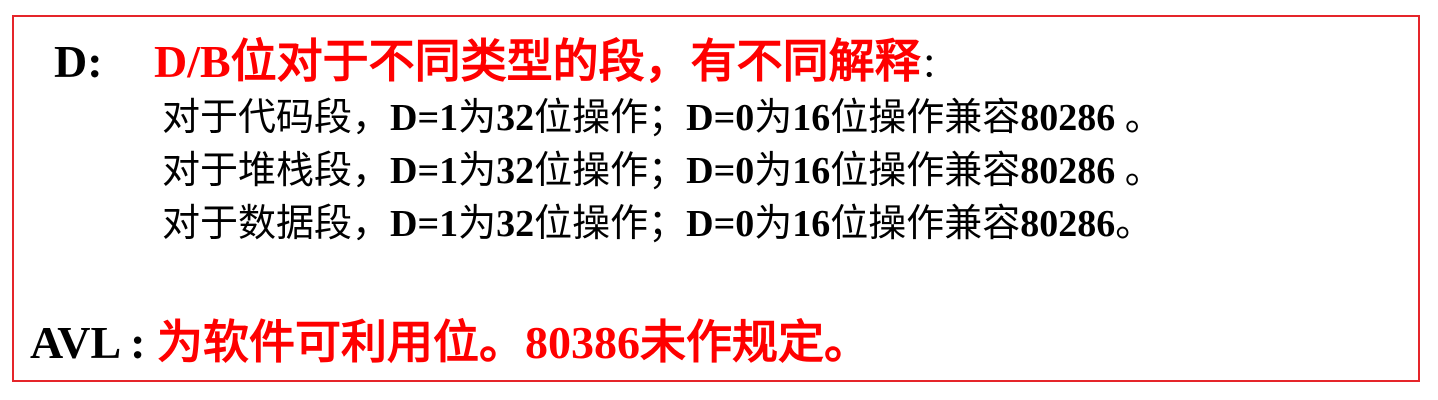 This screenshot has height=400, width=1438. I want to click on segment-name: 对于代码段，, so click(276, 118).